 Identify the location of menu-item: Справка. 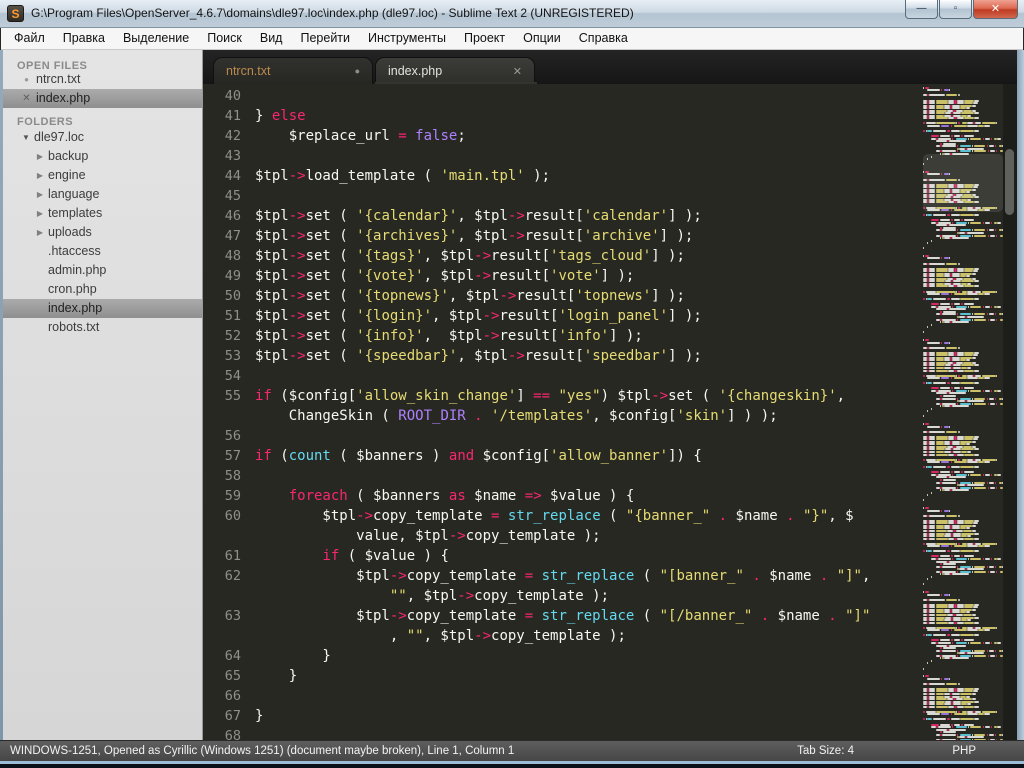
(603, 38).